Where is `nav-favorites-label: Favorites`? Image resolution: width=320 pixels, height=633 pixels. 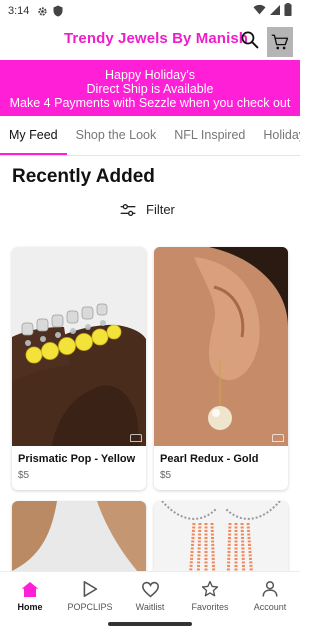 nav-favorites-label: Favorites is located at coordinates (210, 607).